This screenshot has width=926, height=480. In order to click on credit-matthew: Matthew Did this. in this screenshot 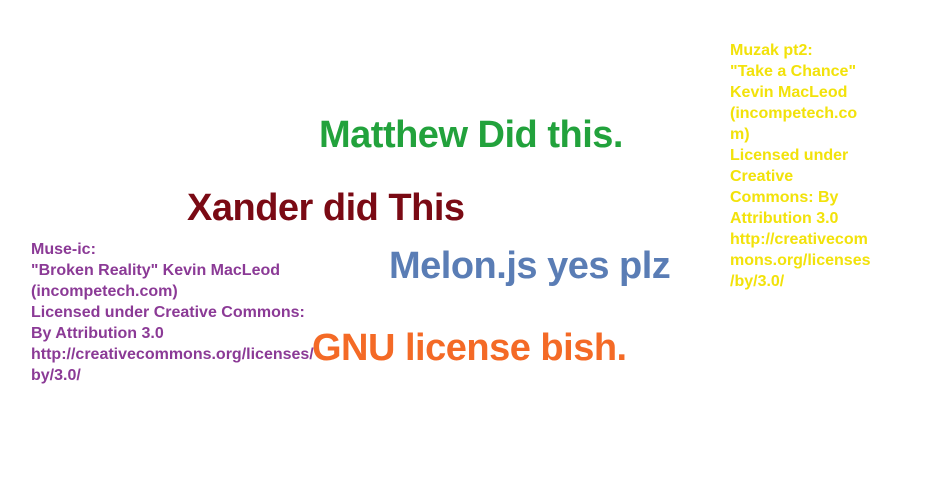, I will do `click(471, 135)`.